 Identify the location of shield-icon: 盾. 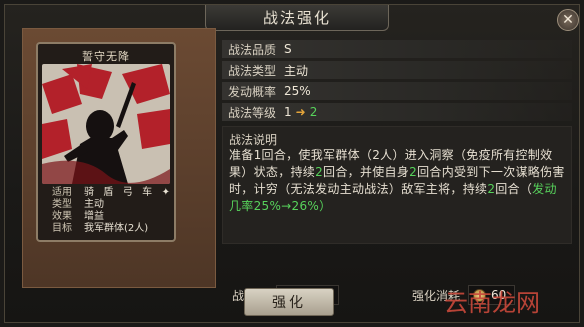
(108, 192).